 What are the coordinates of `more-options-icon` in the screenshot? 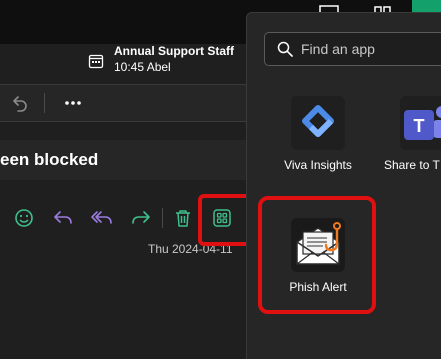 It's located at (73, 103).